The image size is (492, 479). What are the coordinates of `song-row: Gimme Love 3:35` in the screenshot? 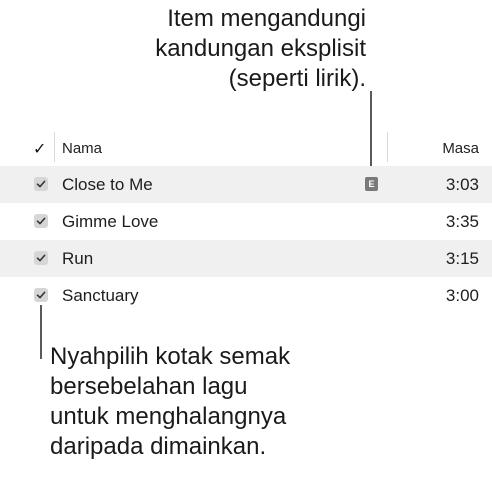 It's located at (246, 221).